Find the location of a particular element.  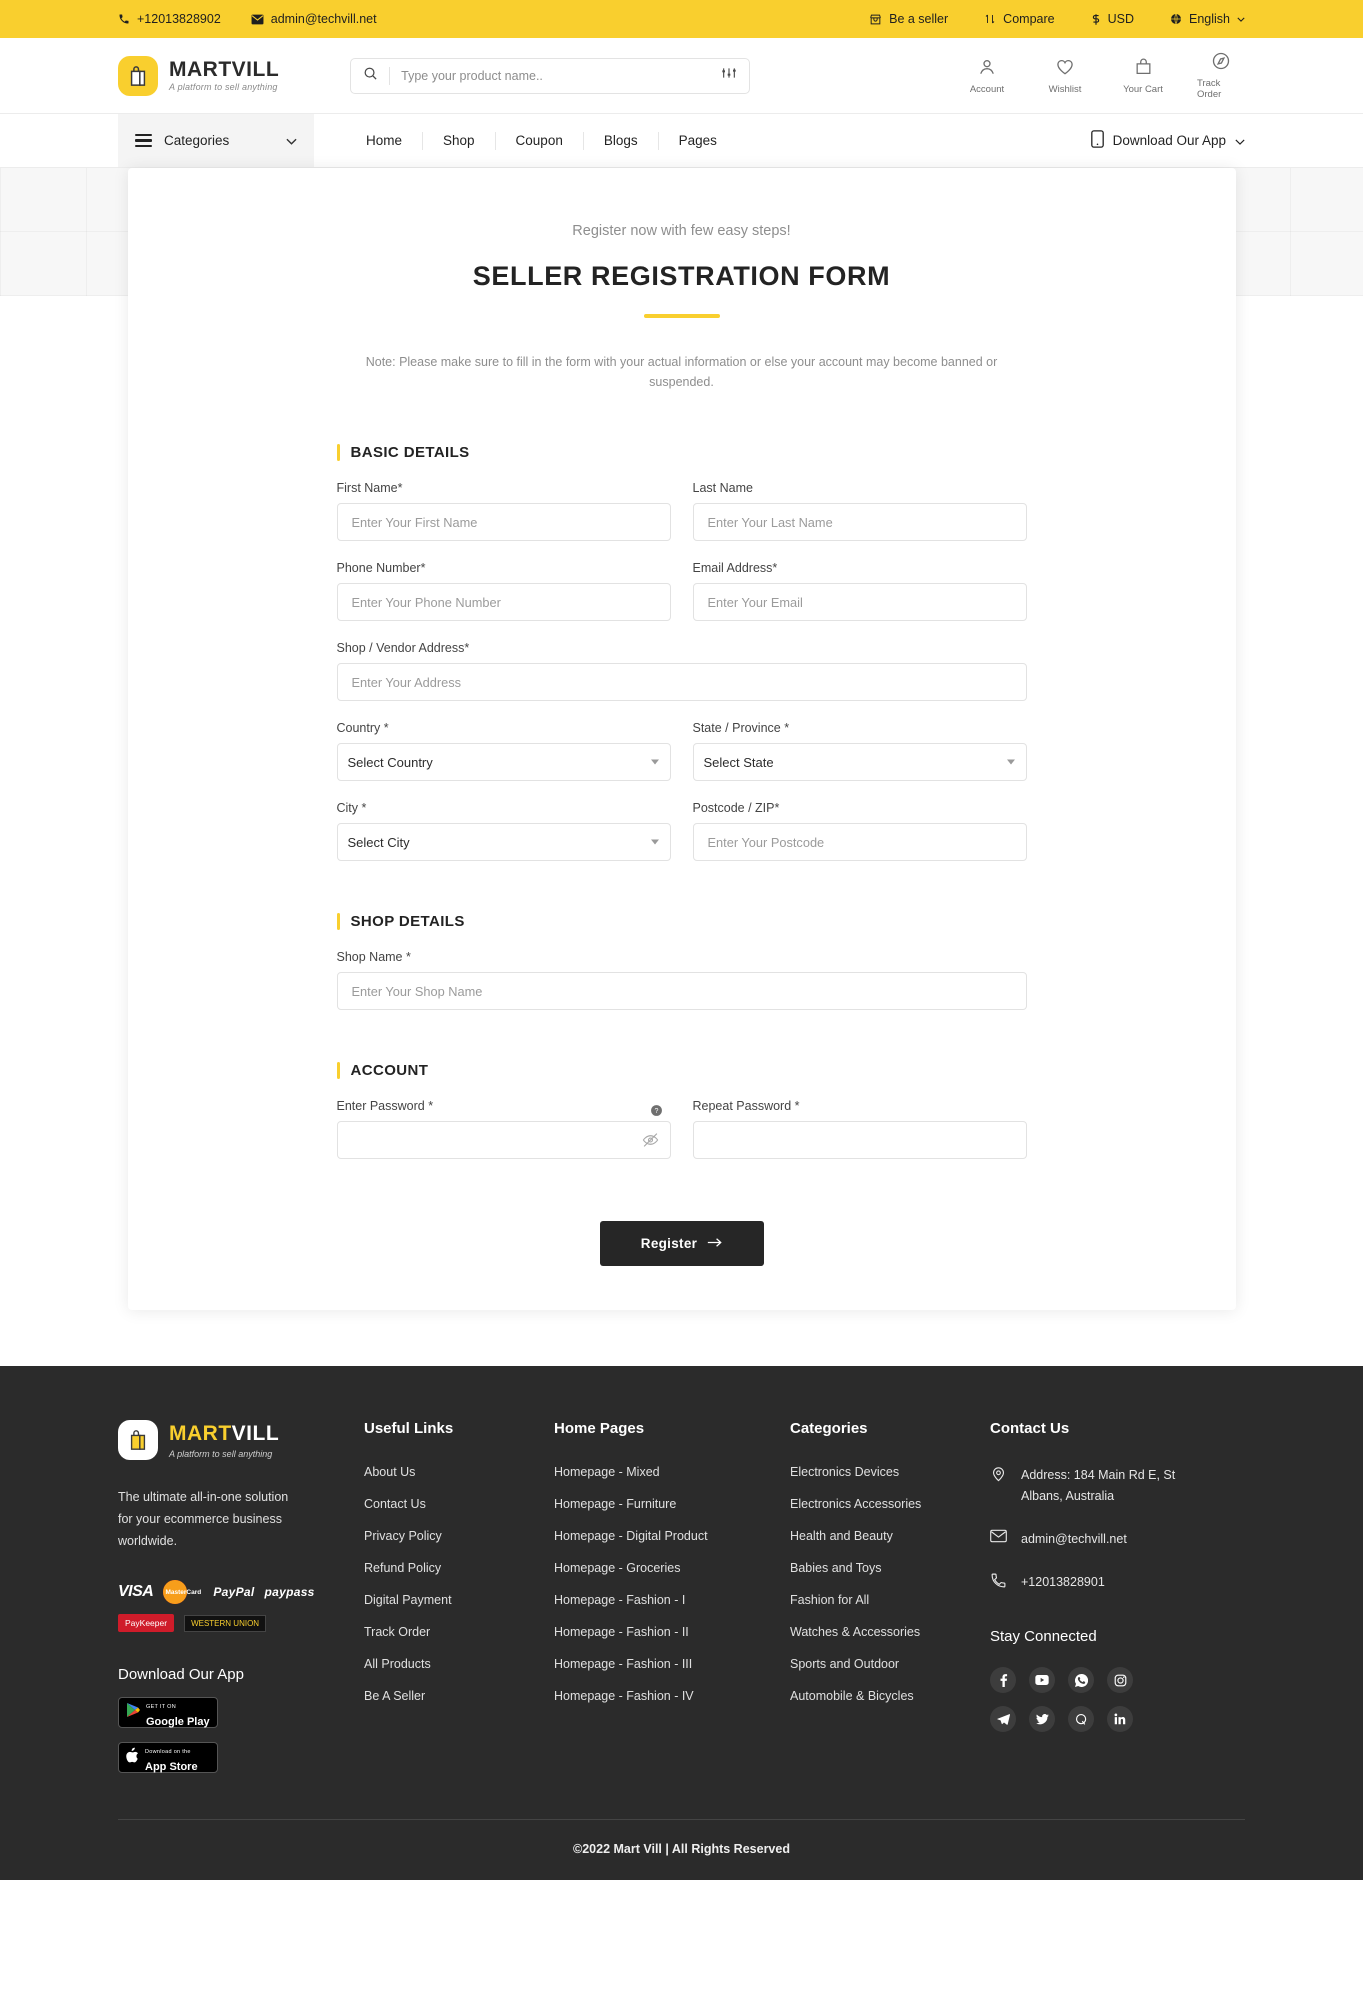

linkedin-icon is located at coordinates (1120, 1719).